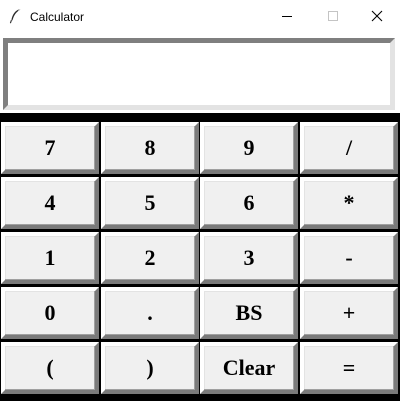 This screenshot has width=400, height=401. Describe the element at coordinates (57, 17) in the screenshot. I see `window-title: Calculator` at that location.